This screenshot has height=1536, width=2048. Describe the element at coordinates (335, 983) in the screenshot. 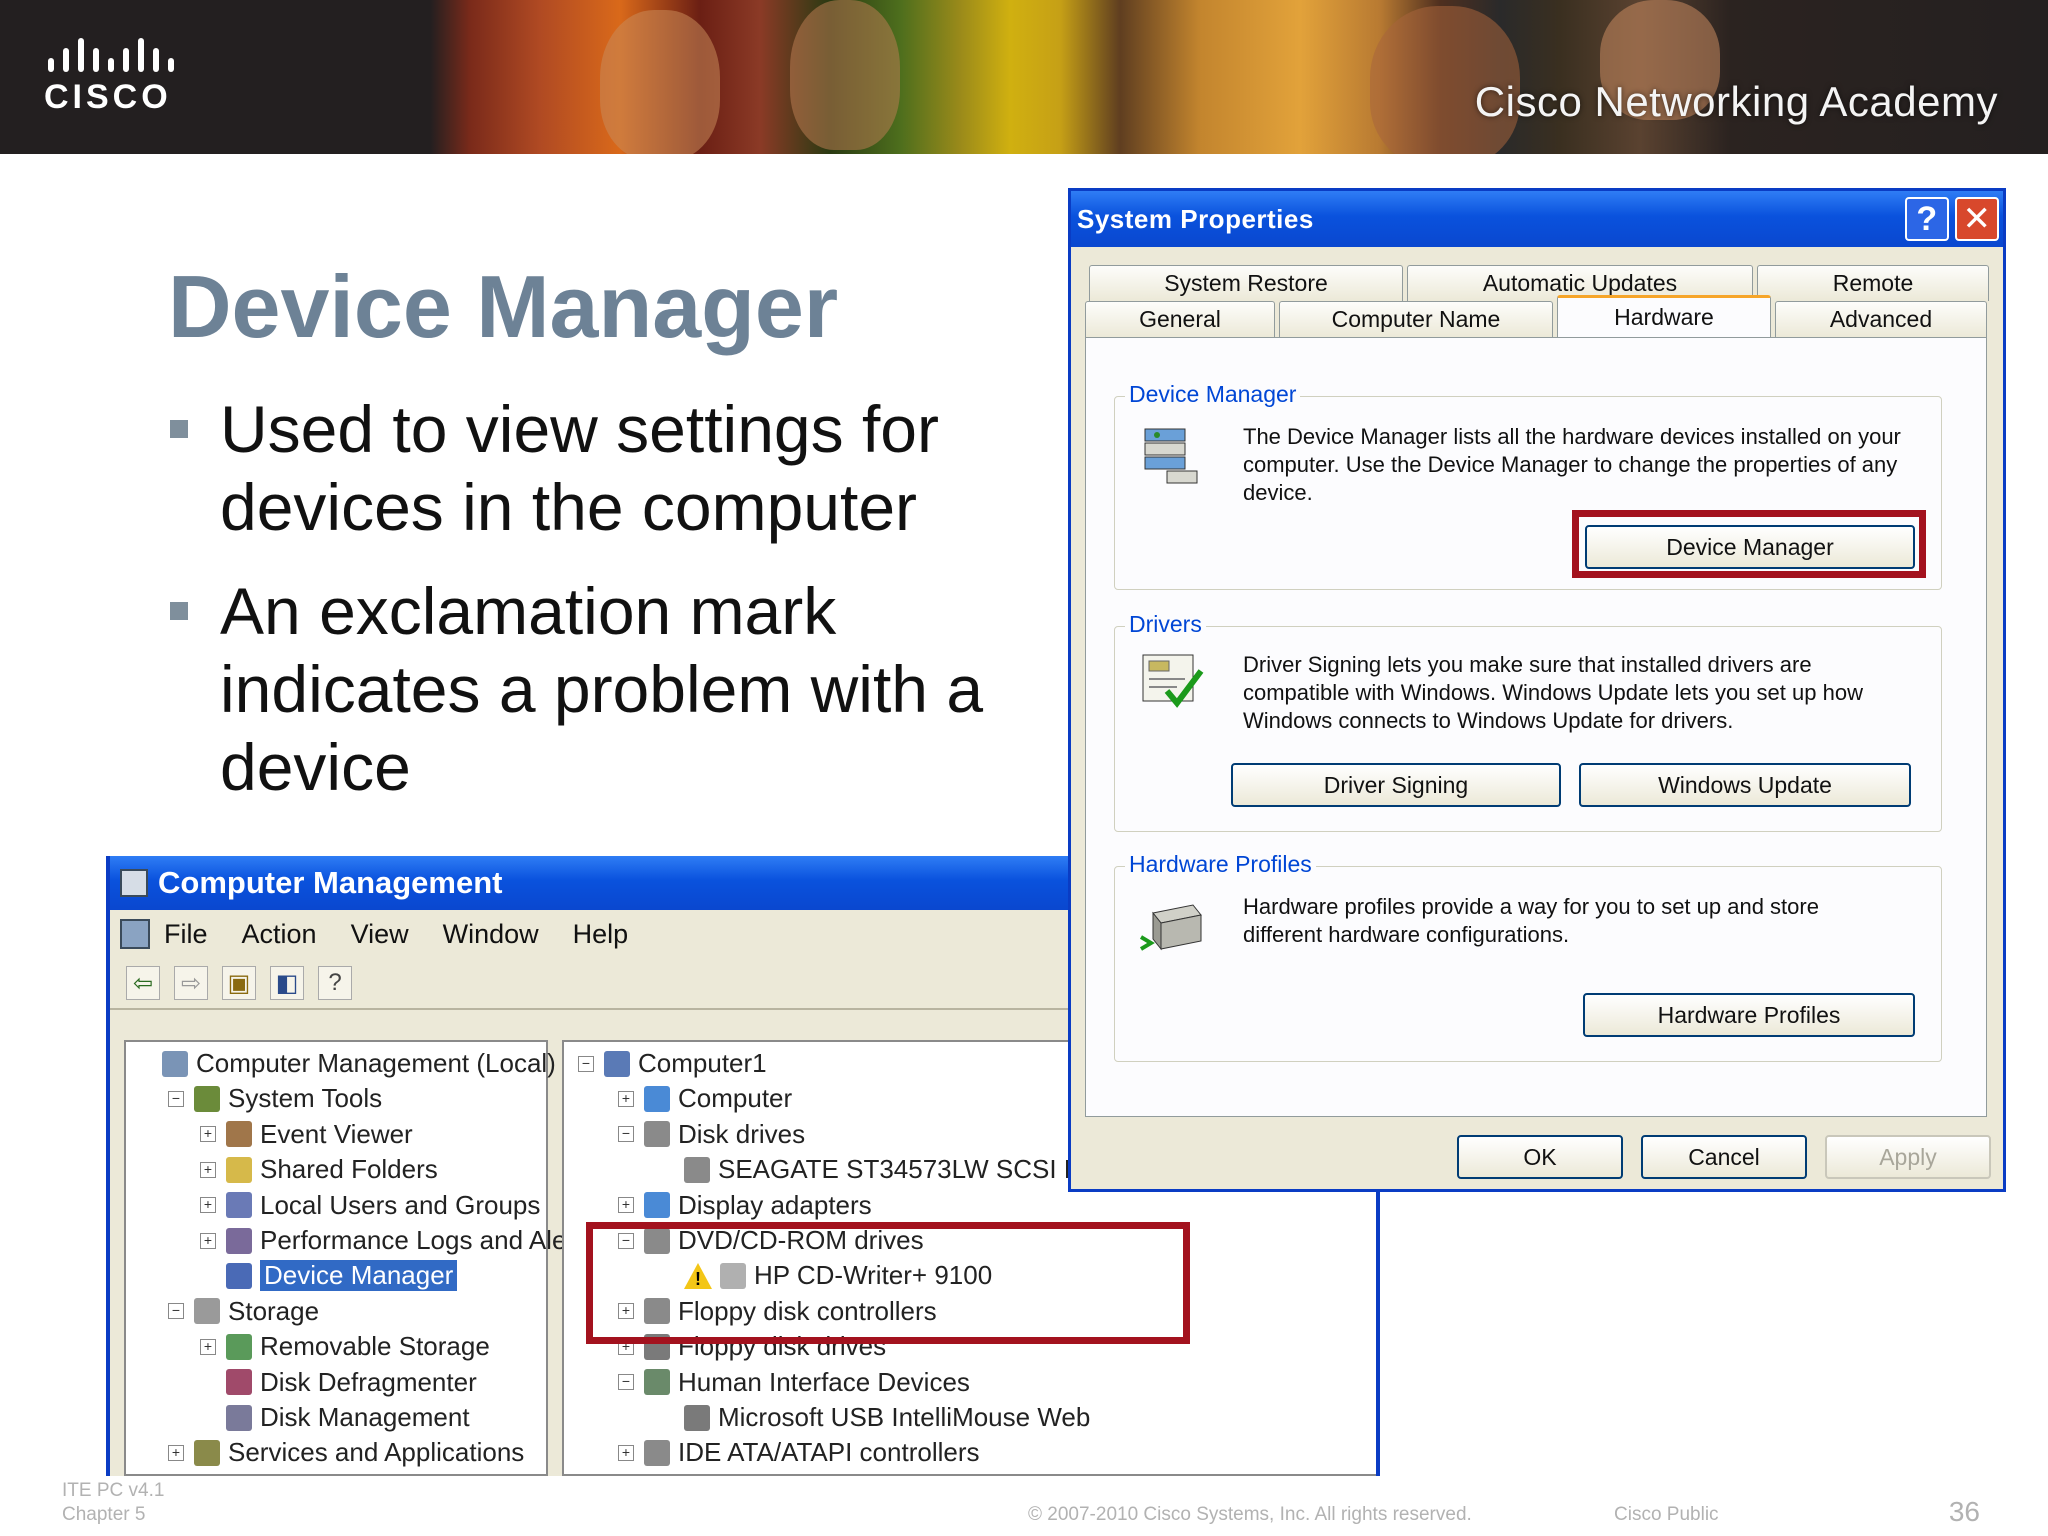

I see `properties-help-icon: ?` at that location.